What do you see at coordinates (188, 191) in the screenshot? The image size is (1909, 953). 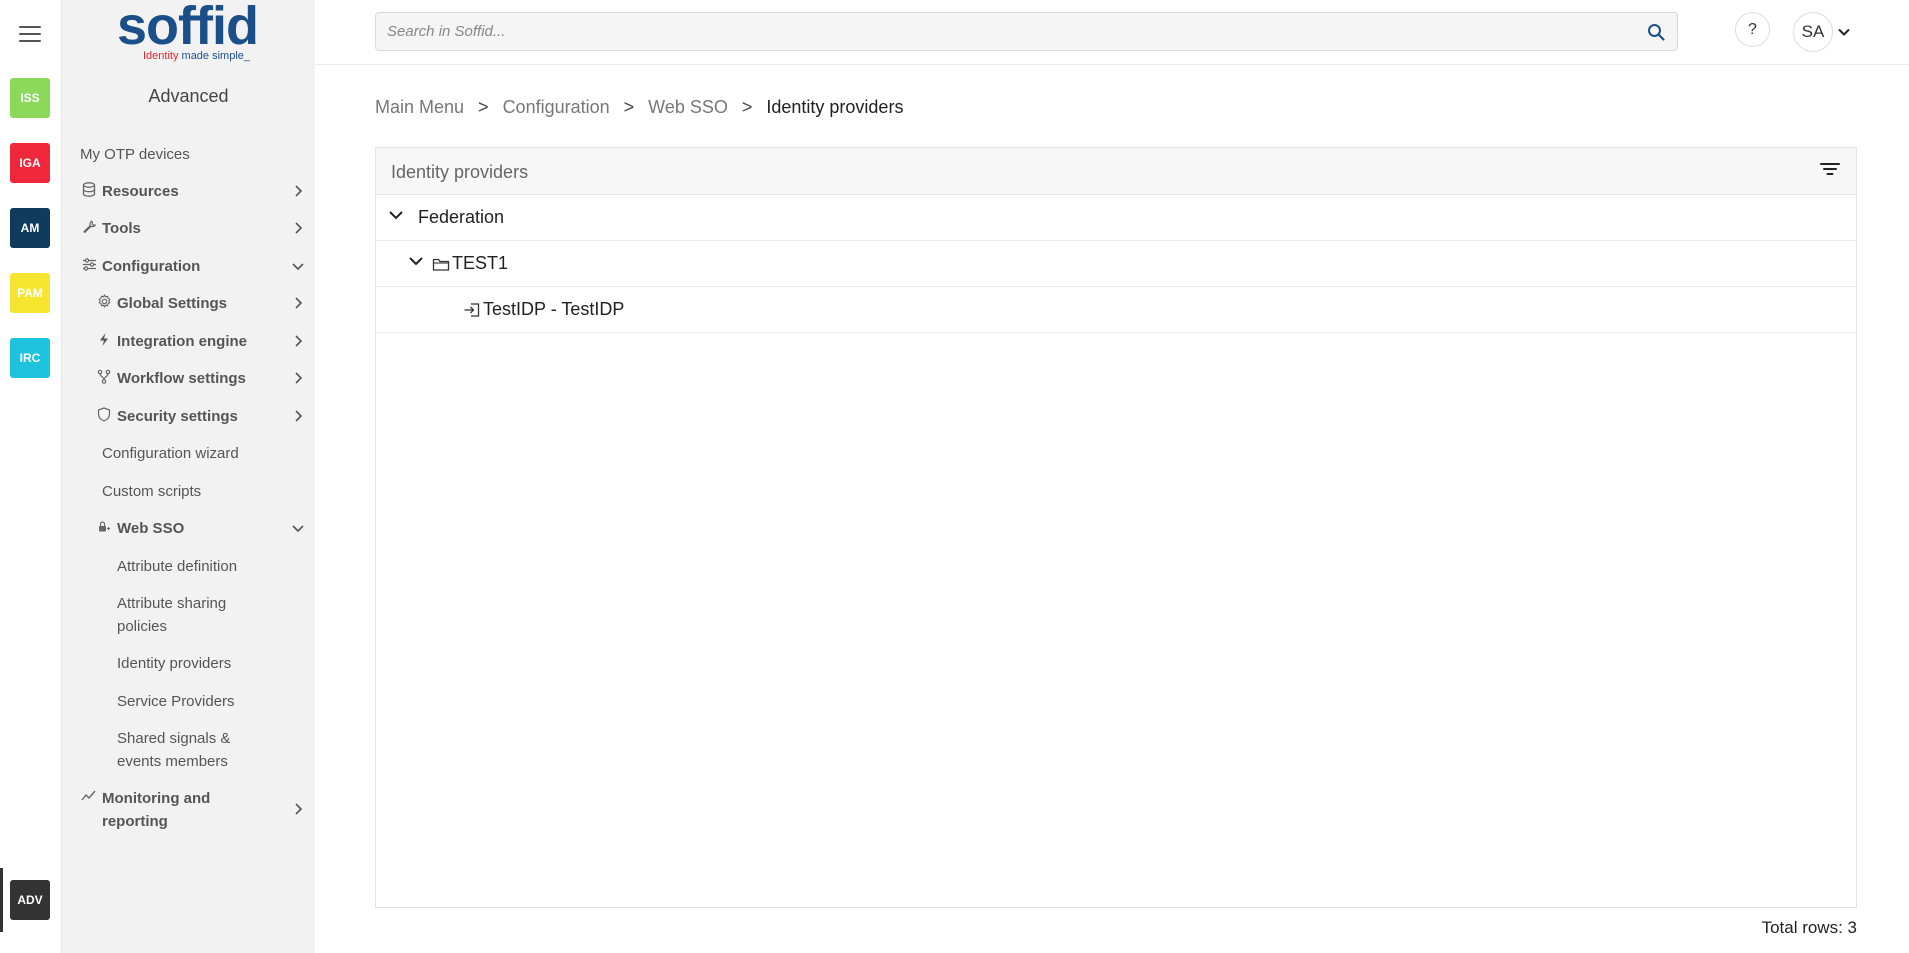 I see `sidebar-item-resources: Resources` at bounding box center [188, 191].